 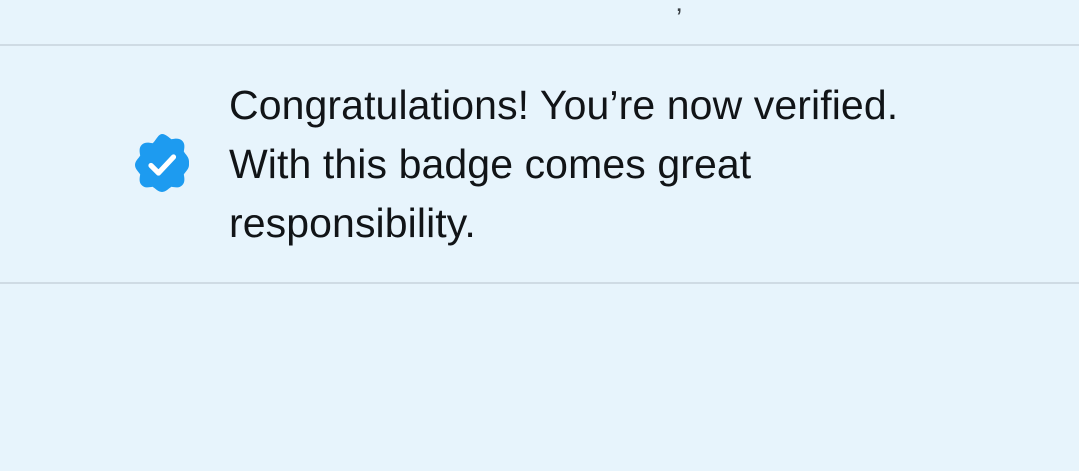 I want to click on message-line: responsibility., so click(x=352, y=223).